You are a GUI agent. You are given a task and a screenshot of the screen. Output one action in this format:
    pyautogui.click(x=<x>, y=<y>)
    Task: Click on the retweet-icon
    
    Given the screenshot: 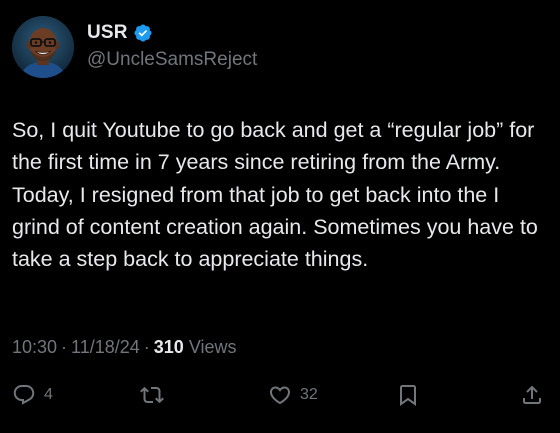 What is the action you would take?
    pyautogui.click(x=152, y=395)
    